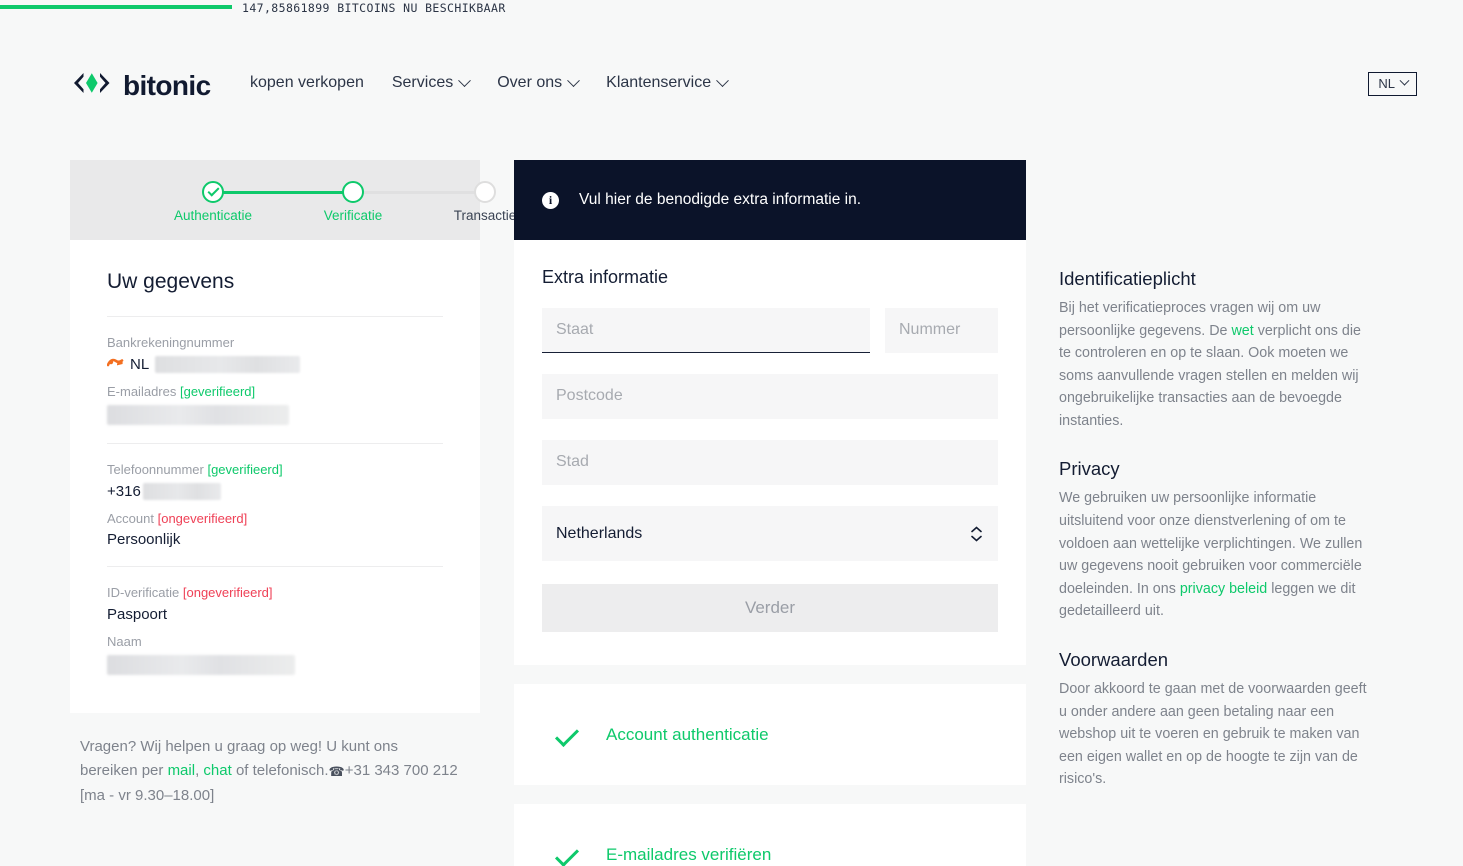 The height and width of the screenshot is (866, 1463). I want to click on bank-logo-icon, so click(115, 364).